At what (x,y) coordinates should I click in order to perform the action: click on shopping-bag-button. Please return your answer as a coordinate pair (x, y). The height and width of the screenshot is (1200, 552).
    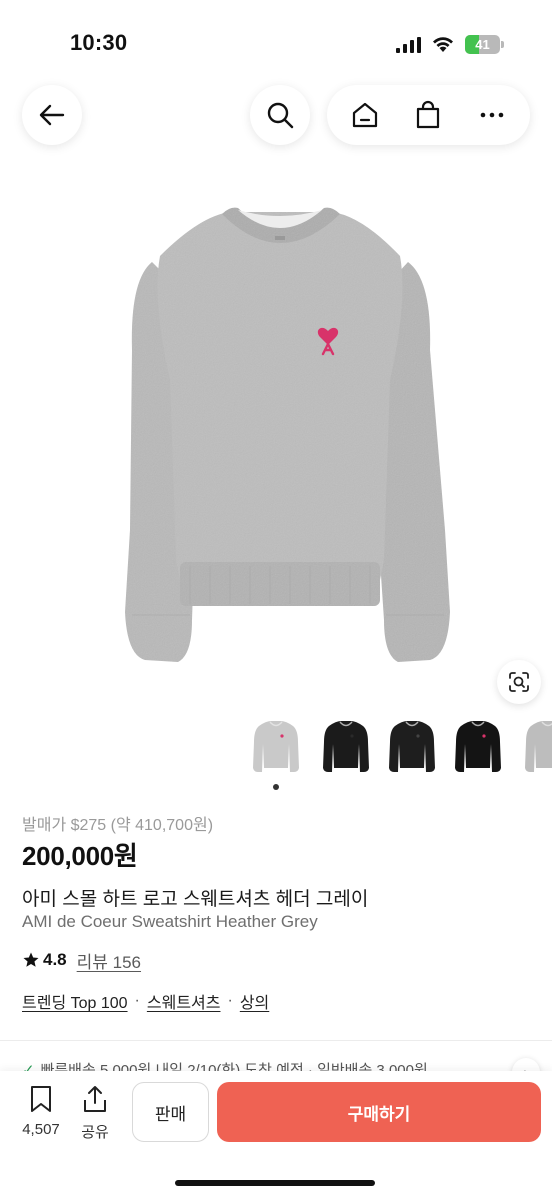
    Looking at the image, I should click on (428, 115).